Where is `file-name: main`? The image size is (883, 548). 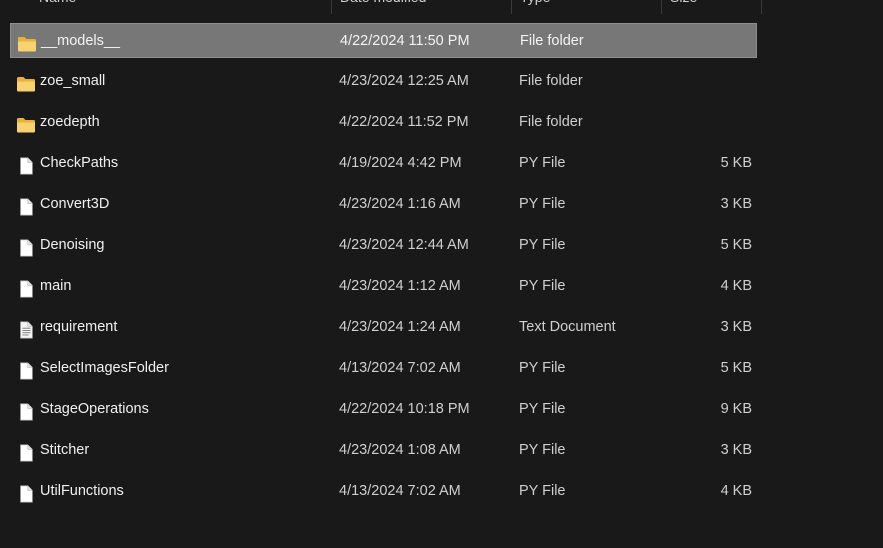
file-name: main is located at coordinates (56, 286).